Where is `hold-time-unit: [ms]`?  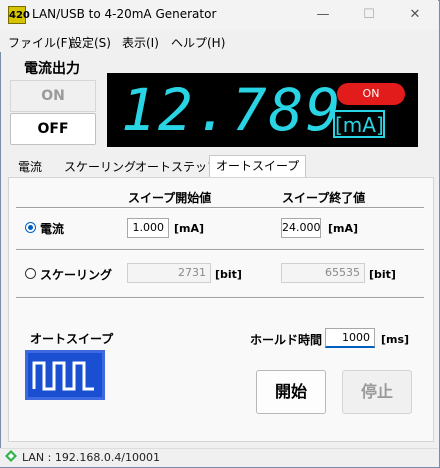
hold-time-unit: [ms] is located at coordinates (395, 339).